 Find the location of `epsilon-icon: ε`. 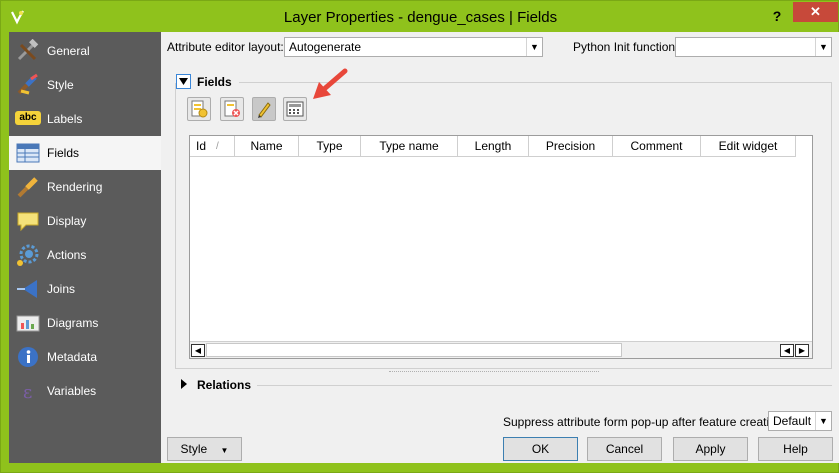

epsilon-icon: ε is located at coordinates (27, 392).